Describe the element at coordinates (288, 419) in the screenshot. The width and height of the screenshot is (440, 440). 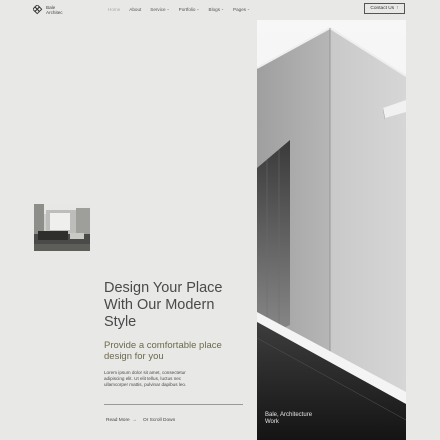
I see `photo-caption: Bale, Architecture Work` at that location.